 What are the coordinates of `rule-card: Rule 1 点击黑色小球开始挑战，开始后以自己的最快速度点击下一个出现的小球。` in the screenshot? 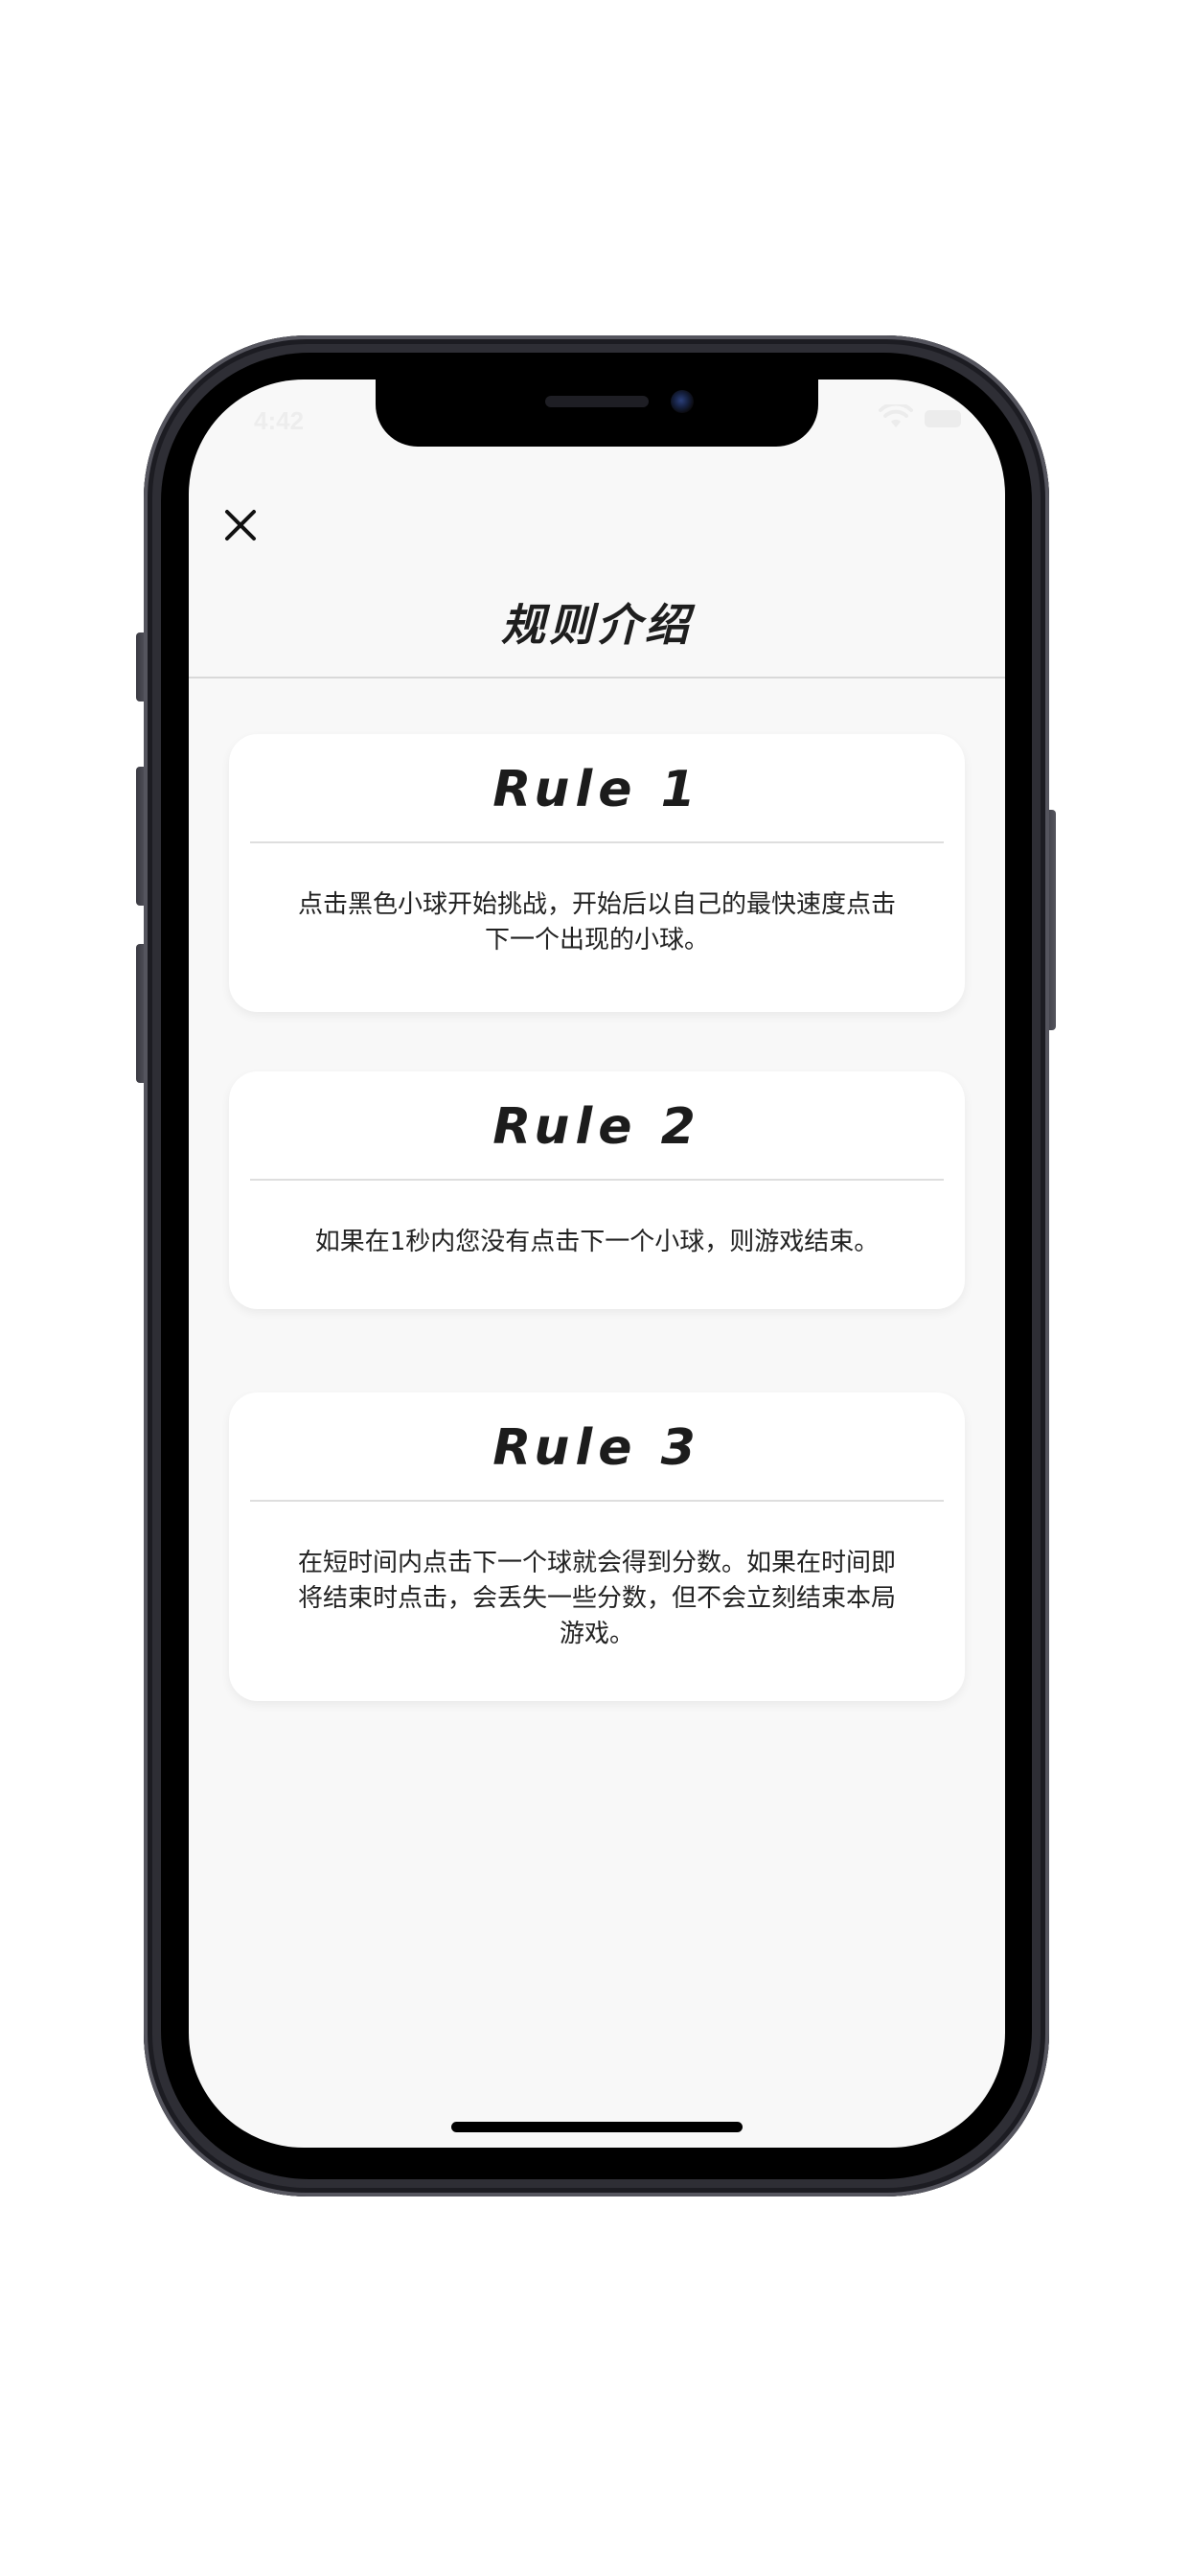 It's located at (597, 873).